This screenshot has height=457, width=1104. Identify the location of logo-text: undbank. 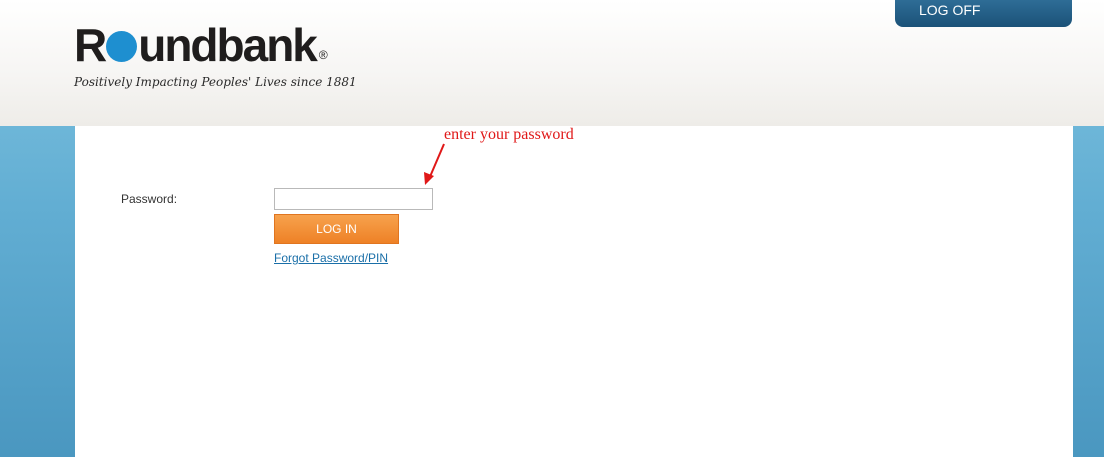
(228, 45).